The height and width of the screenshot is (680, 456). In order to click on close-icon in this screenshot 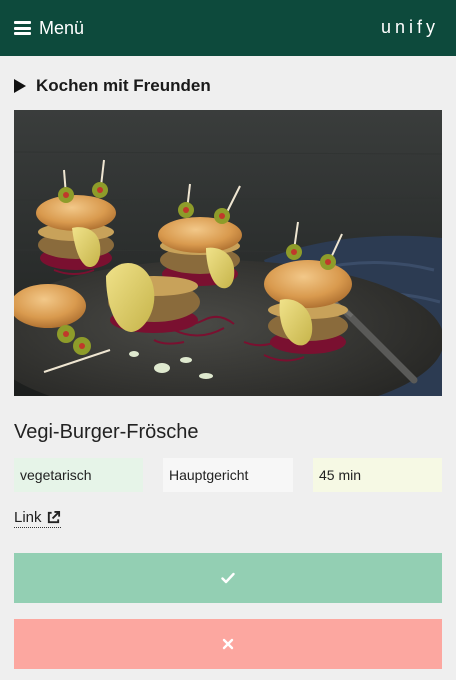, I will do `click(228, 644)`.